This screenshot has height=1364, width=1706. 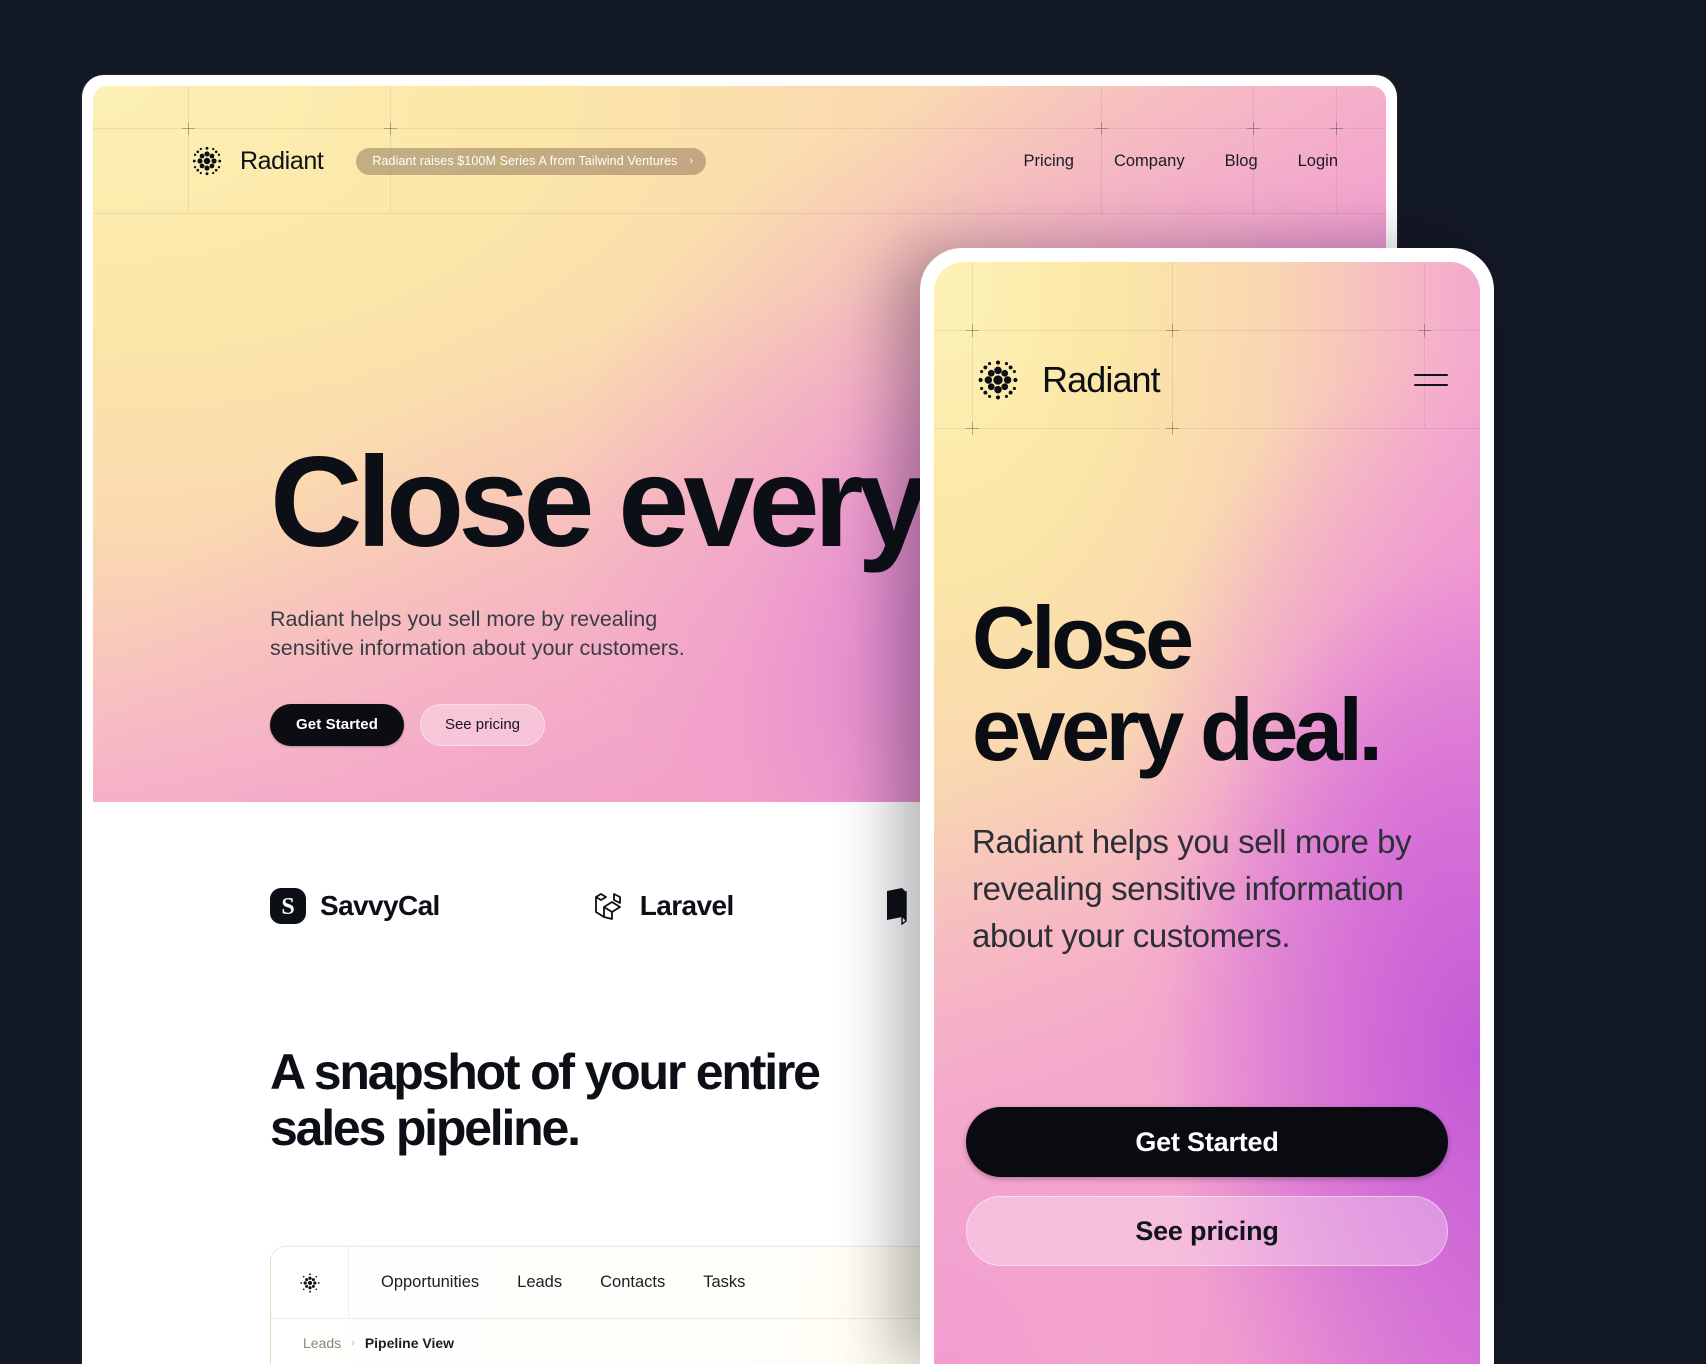 I want to click on crm-tab-tasks: Tasks, so click(x=724, y=1282).